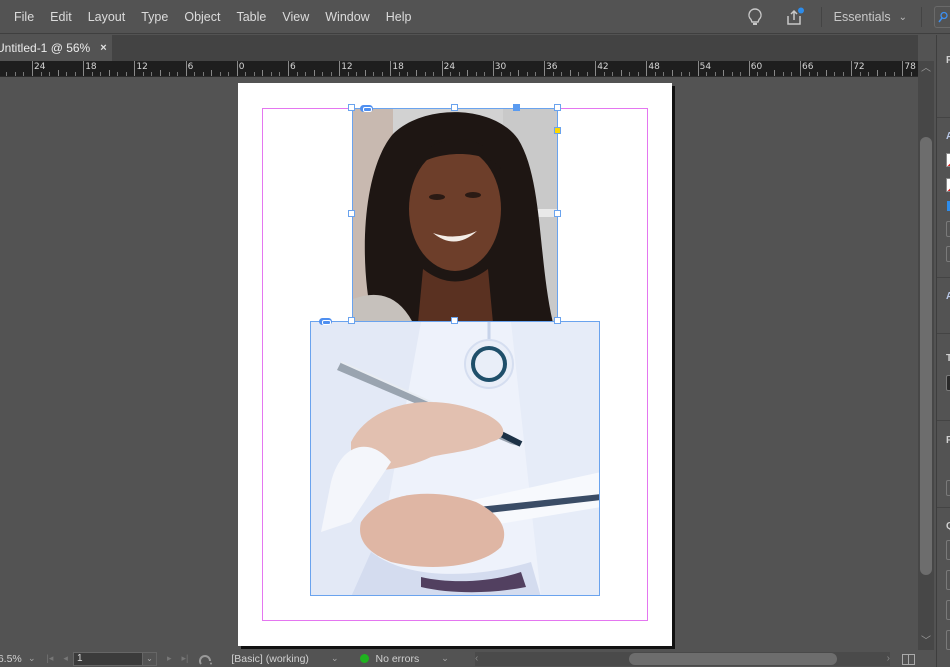  What do you see at coordinates (347, 17) in the screenshot?
I see `menu-window: Window` at bounding box center [347, 17].